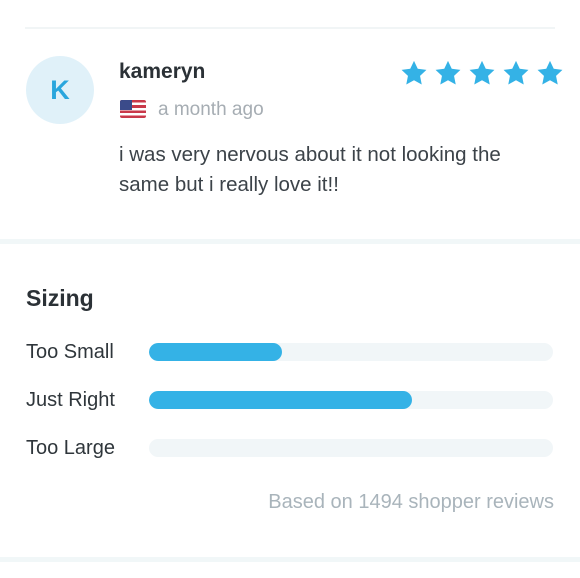  I want to click on size-row-just-right: Just Right, so click(291, 400).